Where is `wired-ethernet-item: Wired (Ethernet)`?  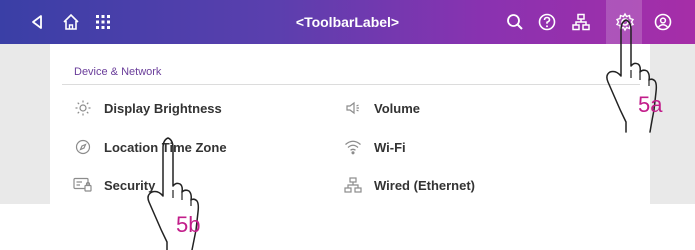 wired-ethernet-item: Wired (Ethernet) is located at coordinates (408, 185).